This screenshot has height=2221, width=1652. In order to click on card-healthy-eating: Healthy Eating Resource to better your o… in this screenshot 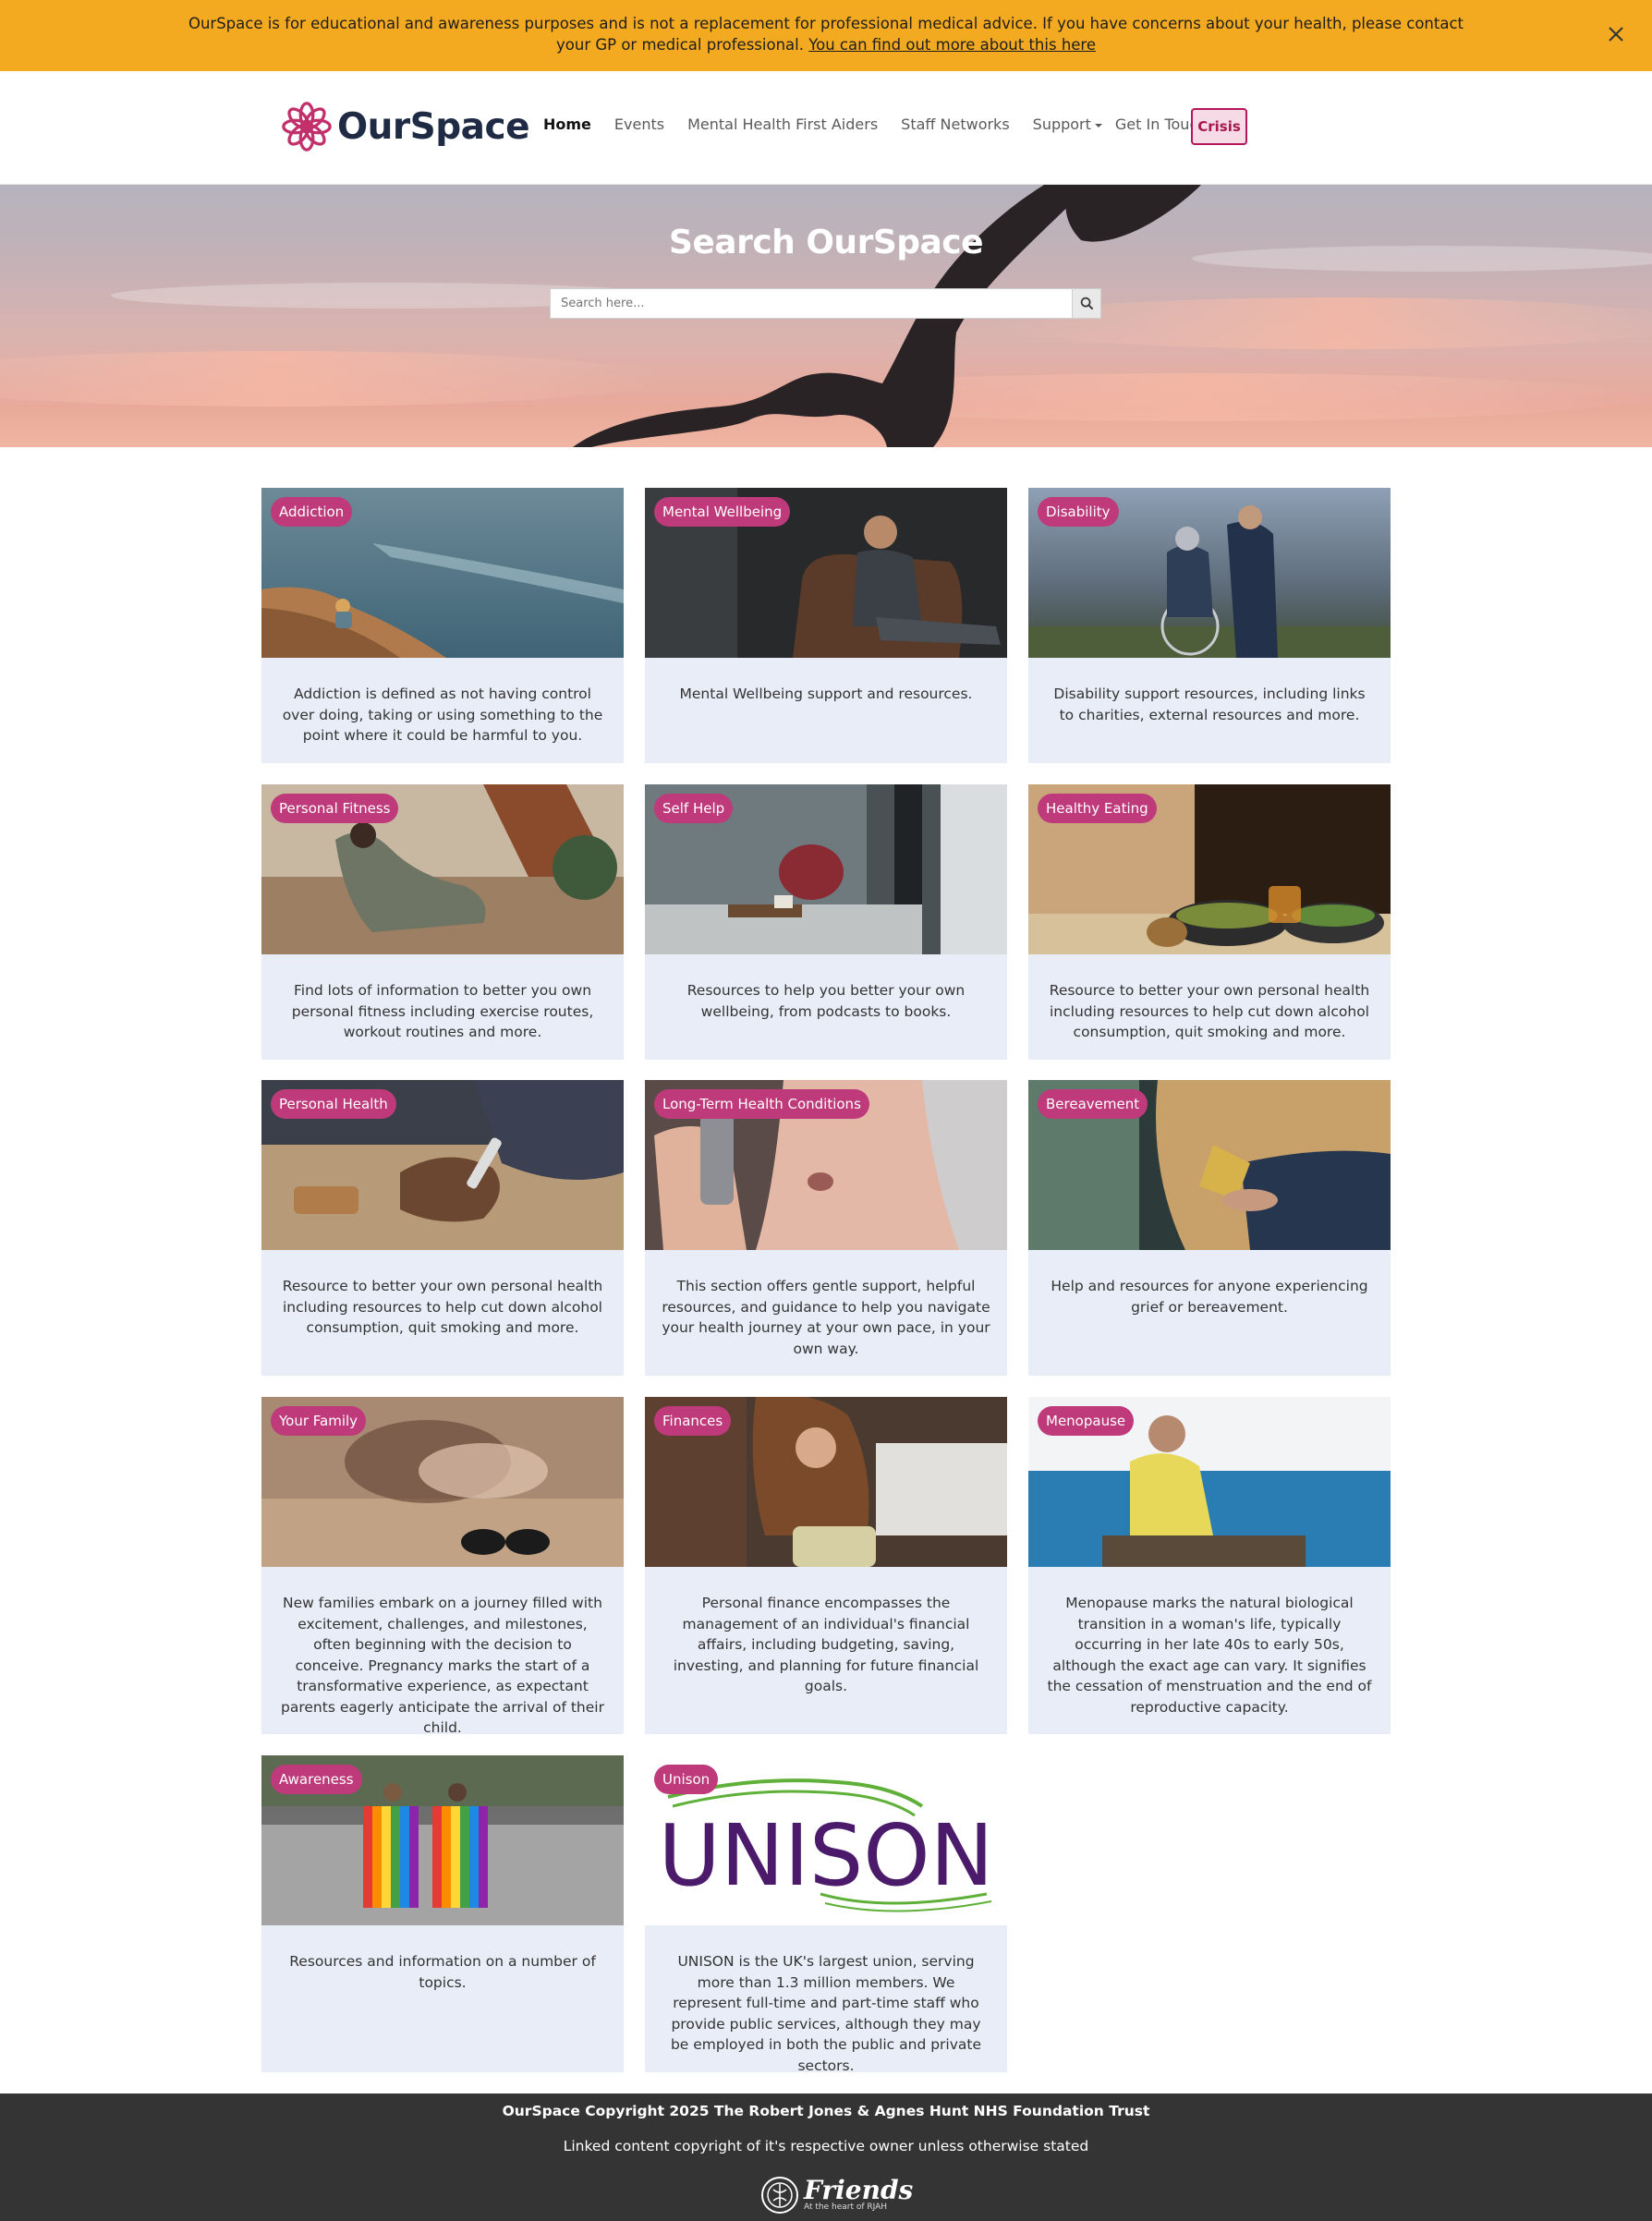, I will do `click(1209, 922)`.